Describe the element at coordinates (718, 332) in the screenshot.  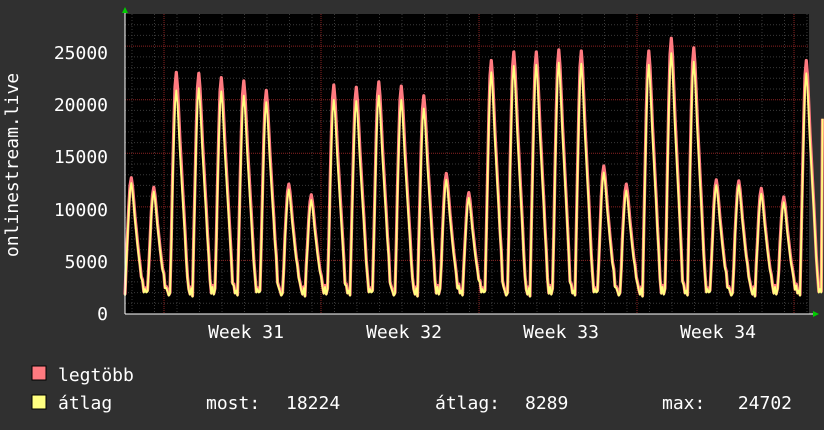
I see `x-tick-label: Week 34` at that location.